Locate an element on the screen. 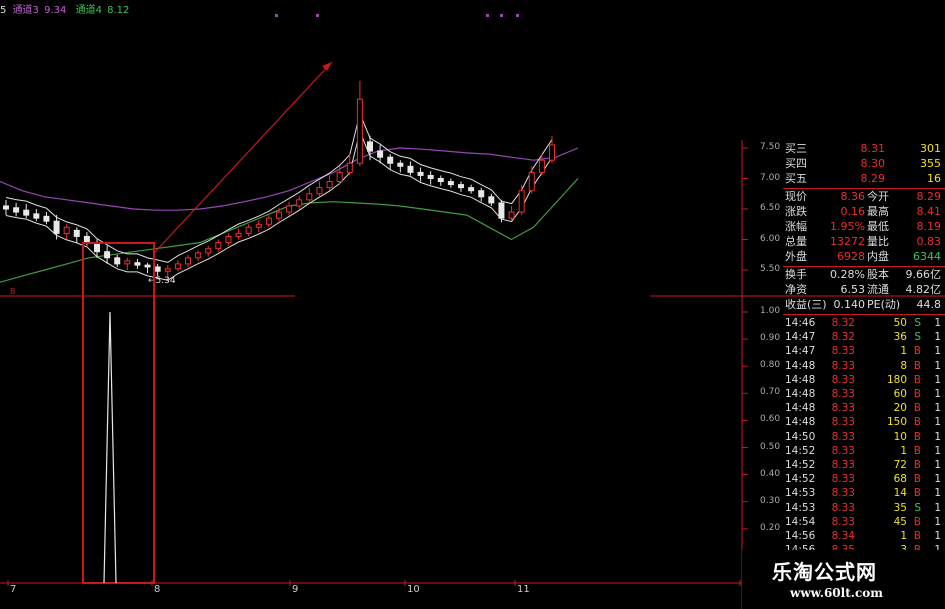 The image size is (945, 609). tick-time: 14:54 is located at coordinates (800, 521).